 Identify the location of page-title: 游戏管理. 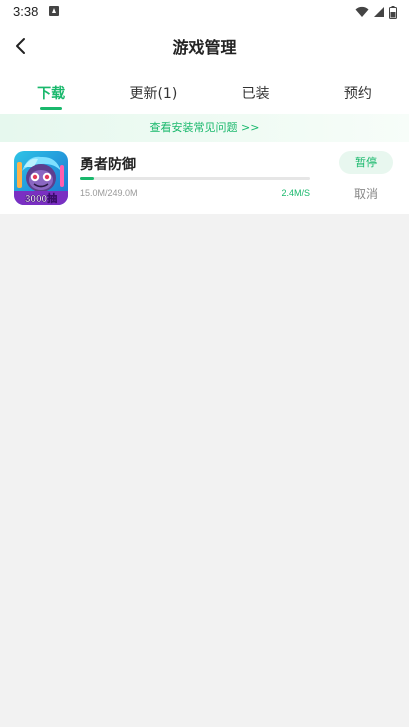
(204, 47).